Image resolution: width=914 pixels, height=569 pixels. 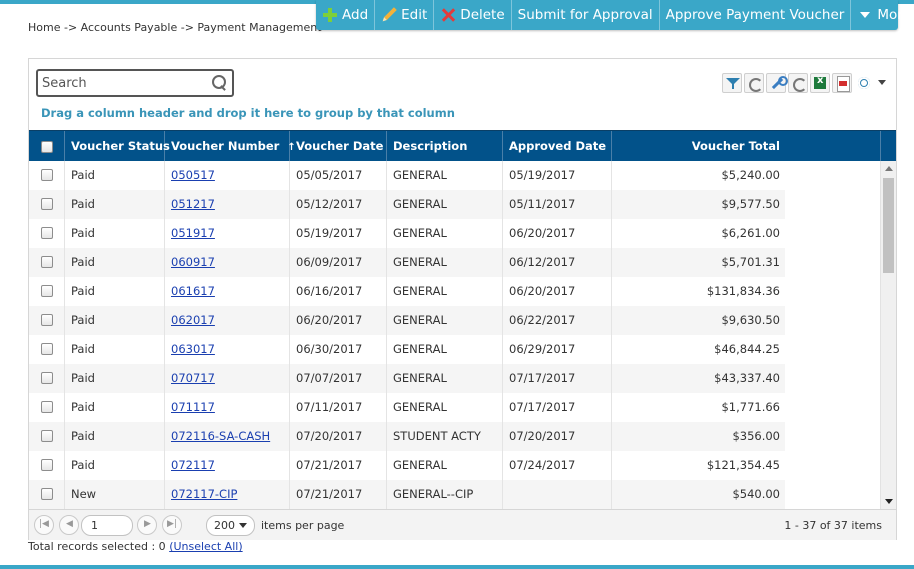 What do you see at coordinates (346, 15) in the screenshot?
I see `add-button: Add` at bounding box center [346, 15].